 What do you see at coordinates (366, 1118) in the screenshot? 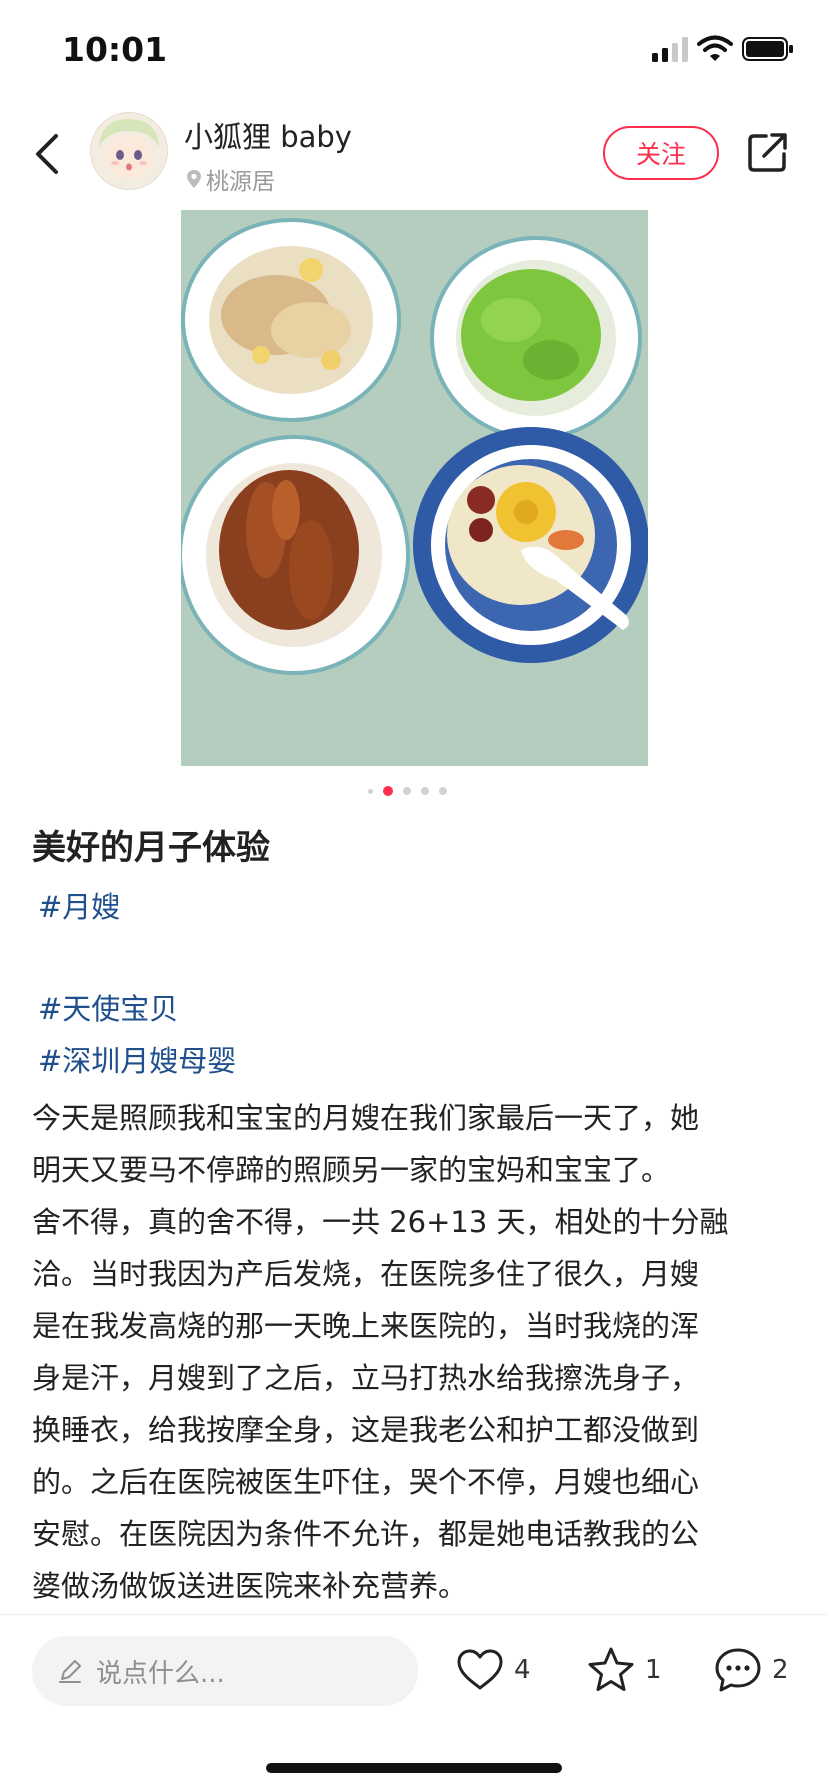
I see `post-body-line: 今天是照顾我和宝宝的月嫂在我们家最后一天了，她` at bounding box center [366, 1118].